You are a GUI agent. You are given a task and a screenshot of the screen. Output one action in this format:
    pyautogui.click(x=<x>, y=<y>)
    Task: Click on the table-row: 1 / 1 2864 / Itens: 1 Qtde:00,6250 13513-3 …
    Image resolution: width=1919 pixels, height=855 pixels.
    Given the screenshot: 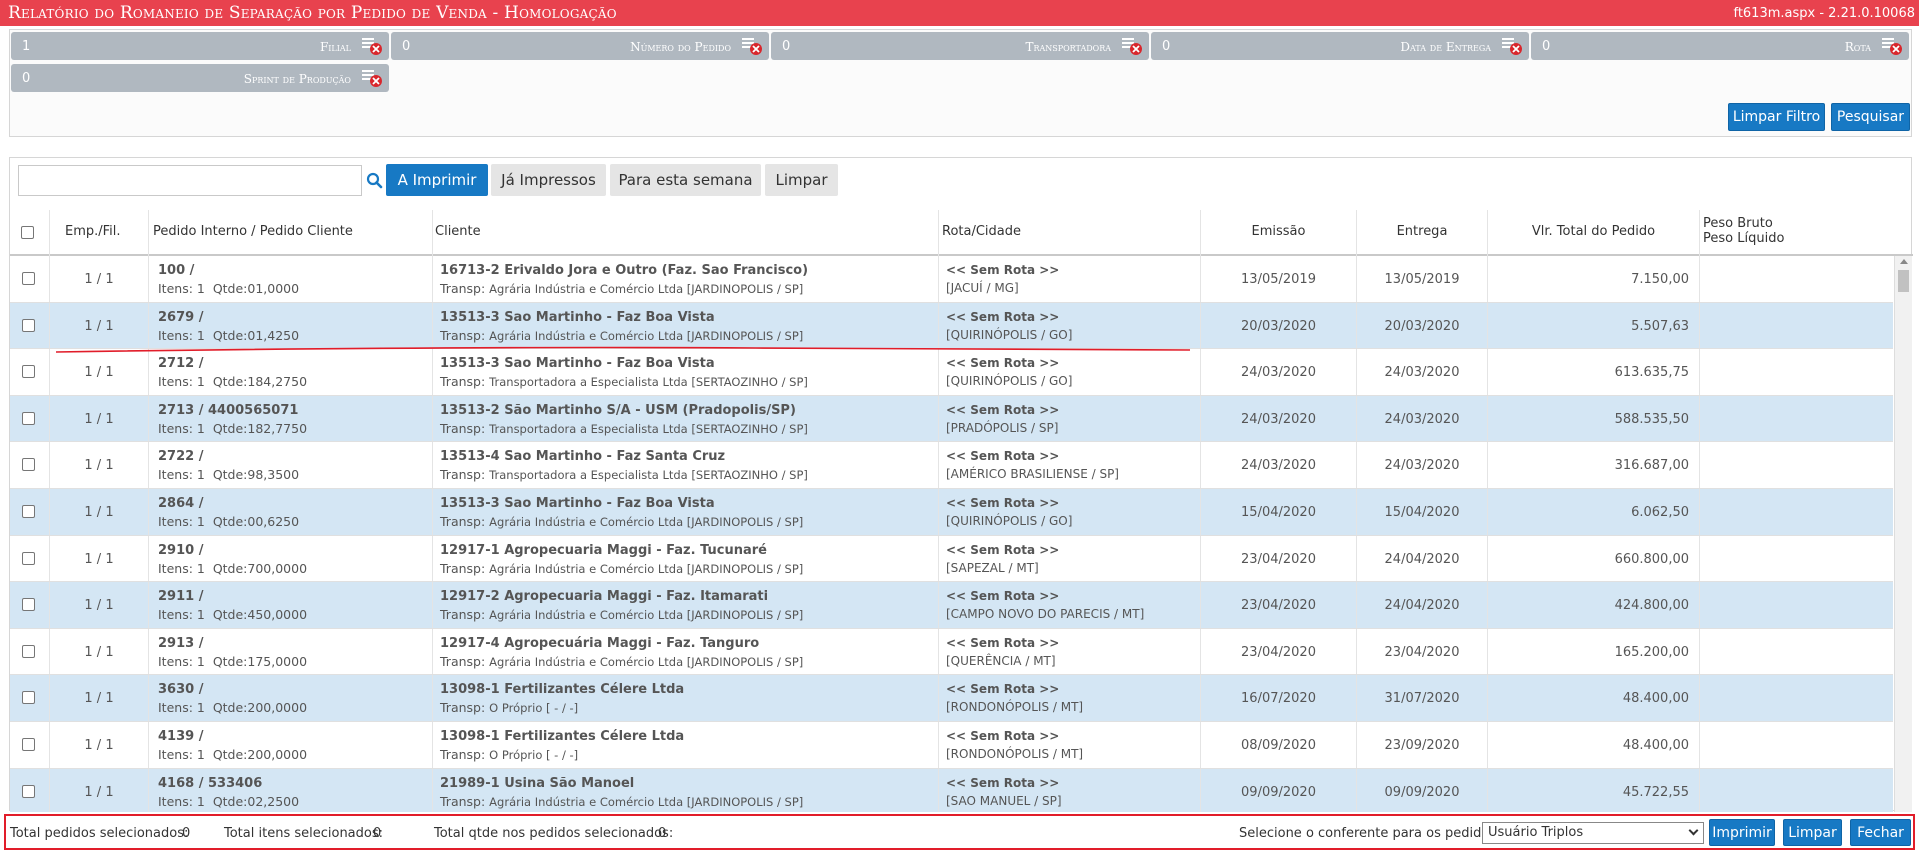 What is the action you would take?
    pyautogui.click(x=951, y=512)
    